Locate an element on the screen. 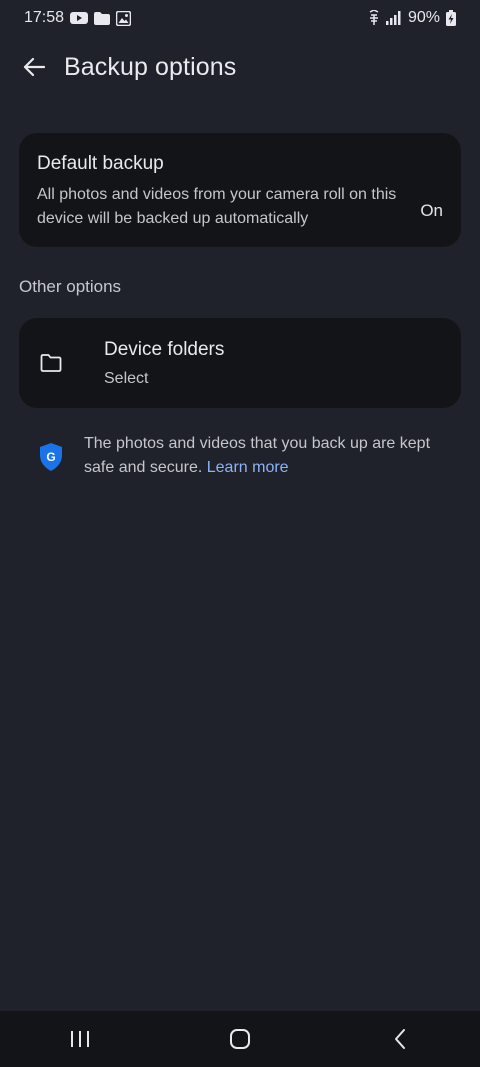 This screenshot has width=480, height=1067. status-time: 17:58 is located at coordinates (44, 17).